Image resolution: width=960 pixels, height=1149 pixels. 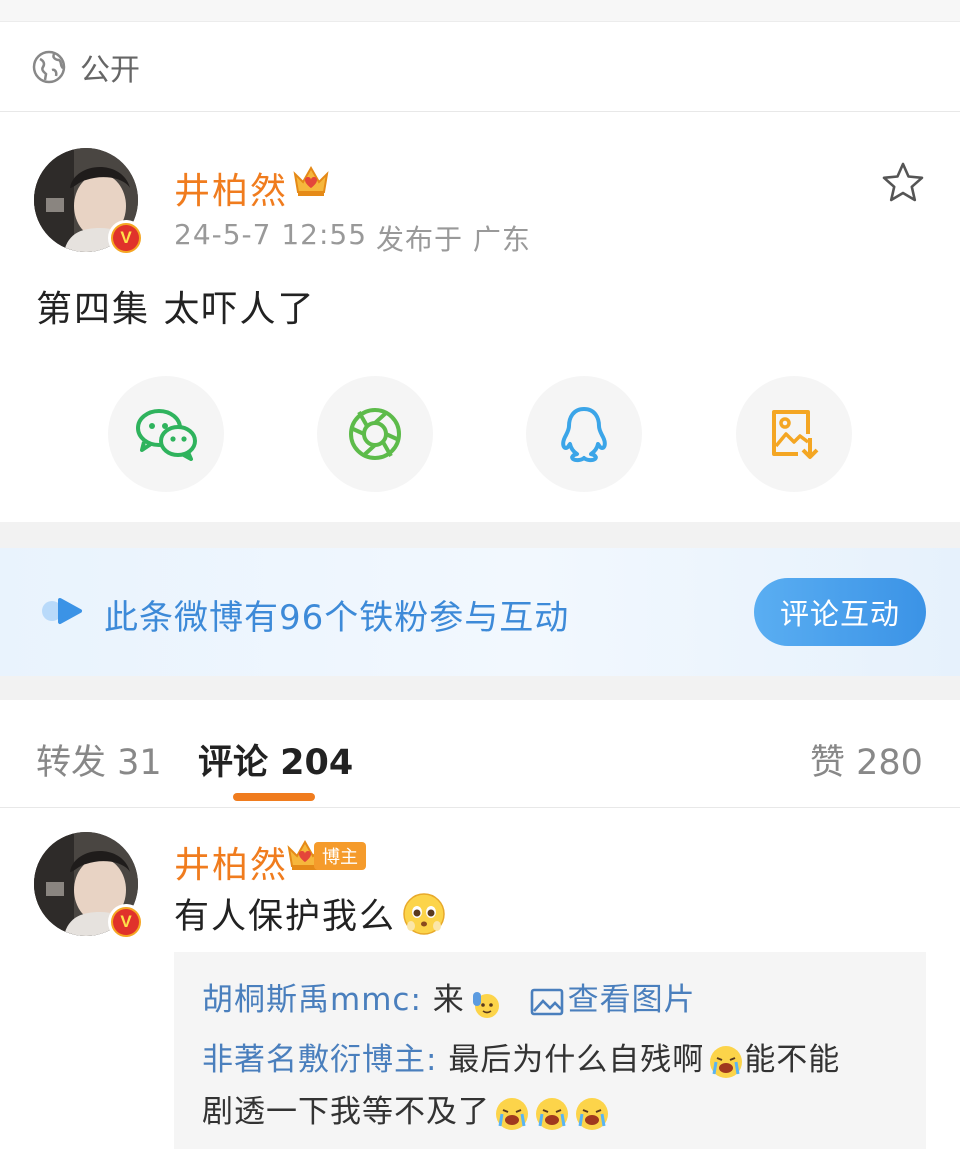 I want to click on save-image-icon, so click(x=795, y=434).